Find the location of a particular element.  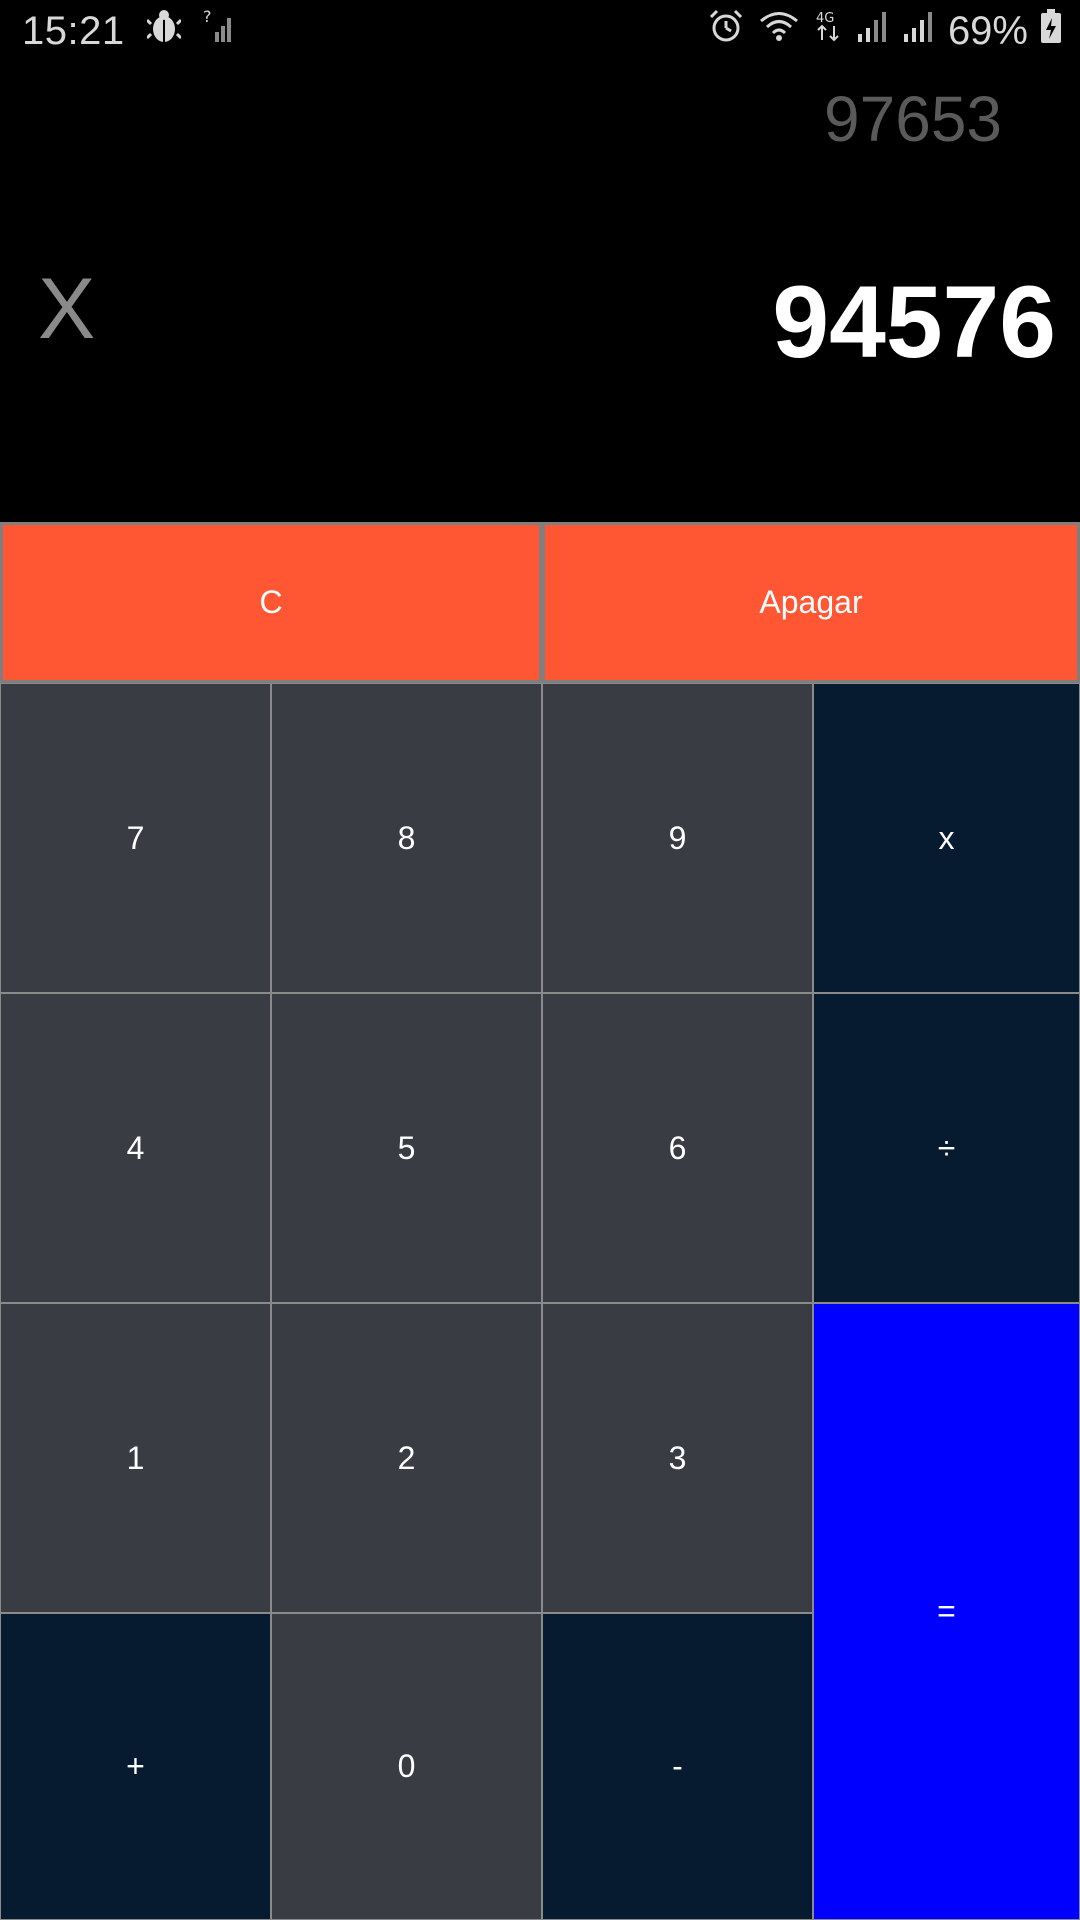

digit-1-button: 1 is located at coordinates (135, 1458).